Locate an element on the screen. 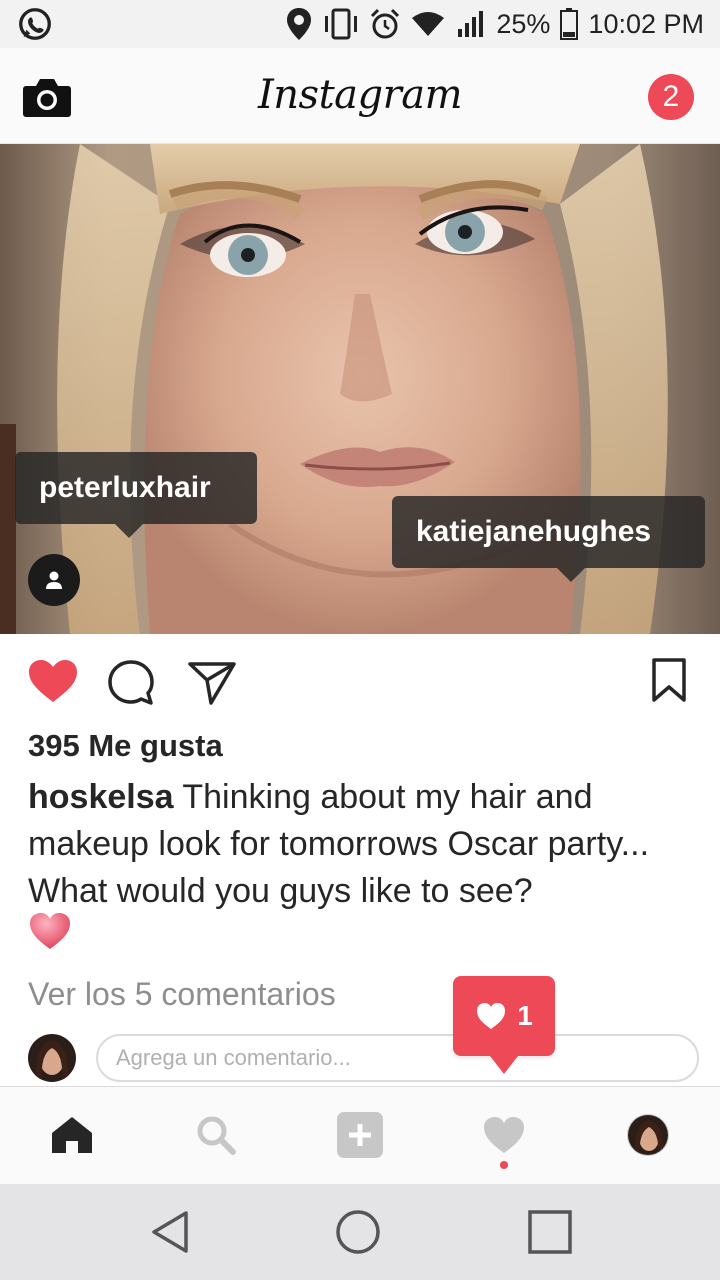  likes-count: 395 Me gusta is located at coordinates (125, 746).